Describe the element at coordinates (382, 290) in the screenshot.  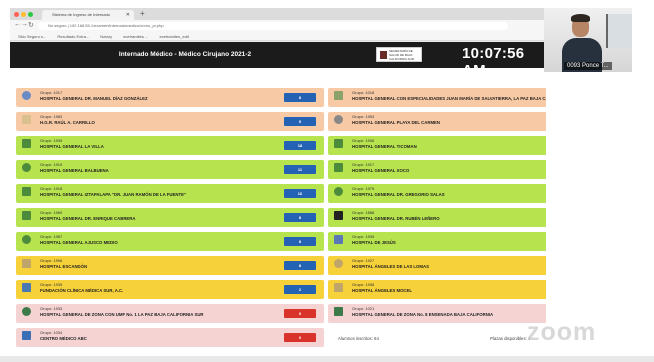
I see `hospital-name: HOSPITAL ÁNGELES MOCEL` at that location.